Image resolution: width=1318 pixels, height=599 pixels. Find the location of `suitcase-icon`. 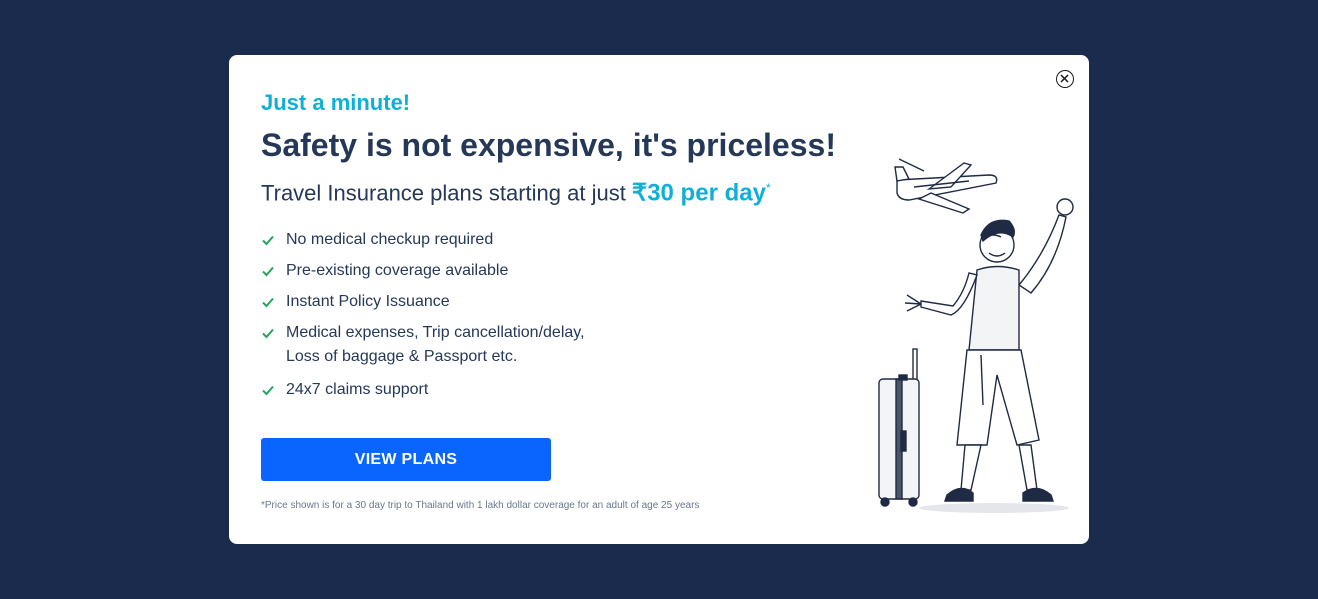

suitcase-icon is located at coordinates (899, 427).